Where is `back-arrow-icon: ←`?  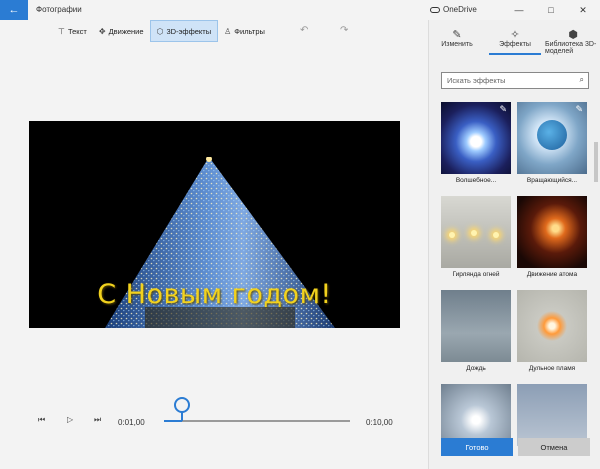
back-arrow-icon: ← is located at coordinates (14, 10).